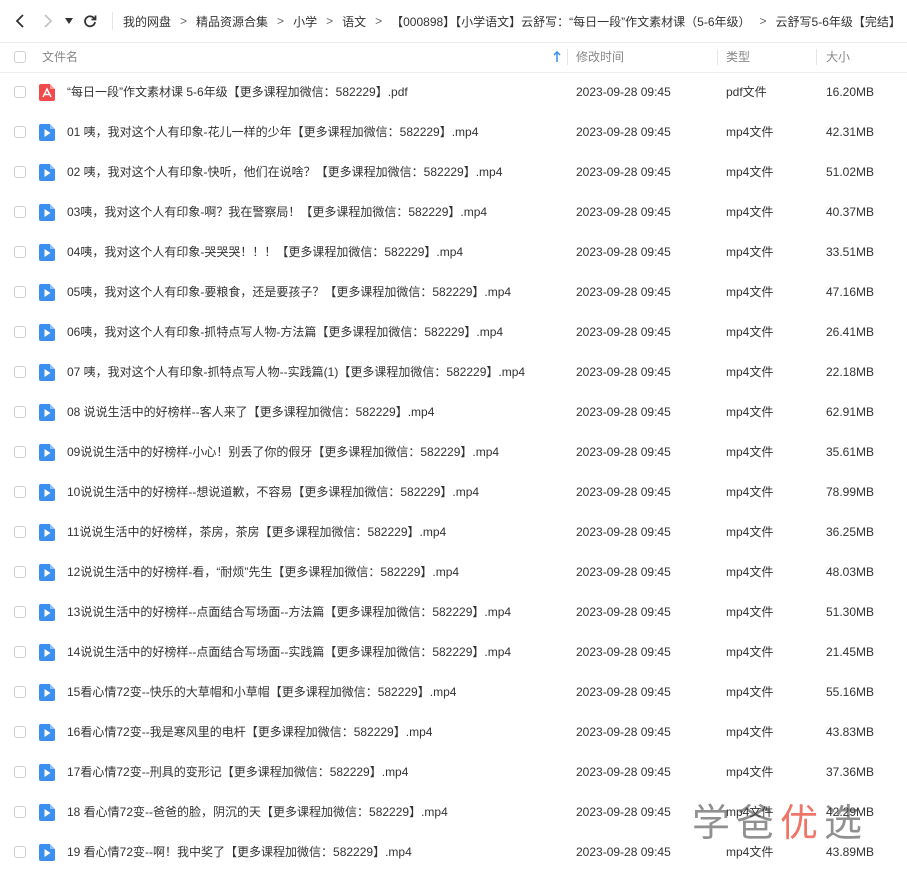  I want to click on forward-button, so click(48, 21).